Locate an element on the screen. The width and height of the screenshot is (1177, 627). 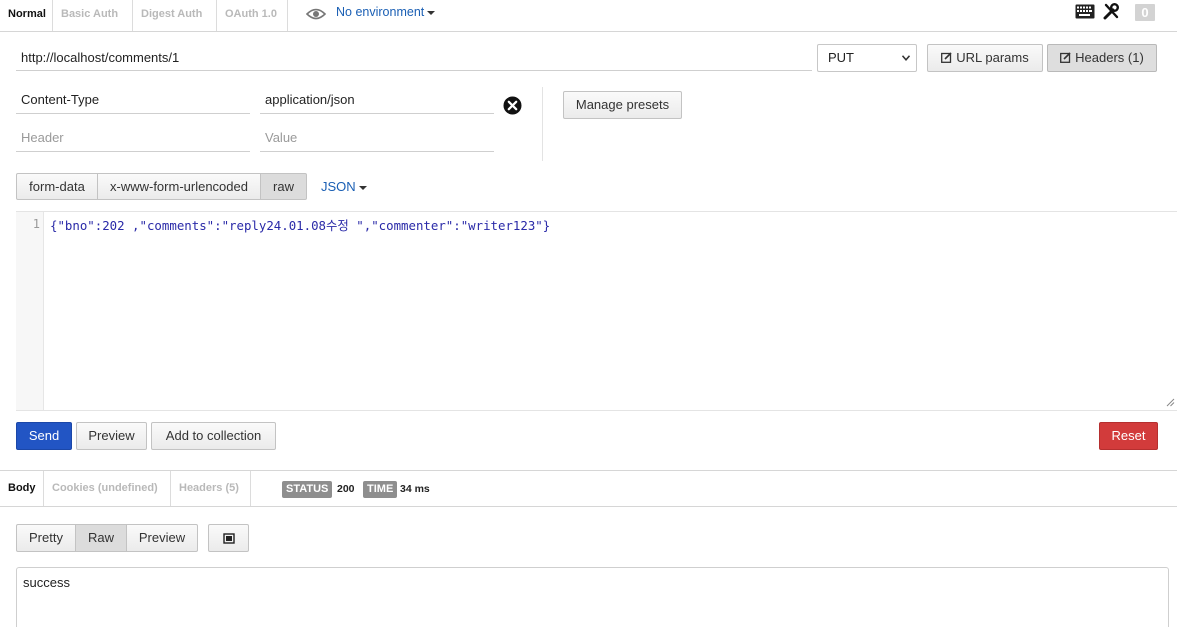
new-header-key-input is located at coordinates (133, 138).